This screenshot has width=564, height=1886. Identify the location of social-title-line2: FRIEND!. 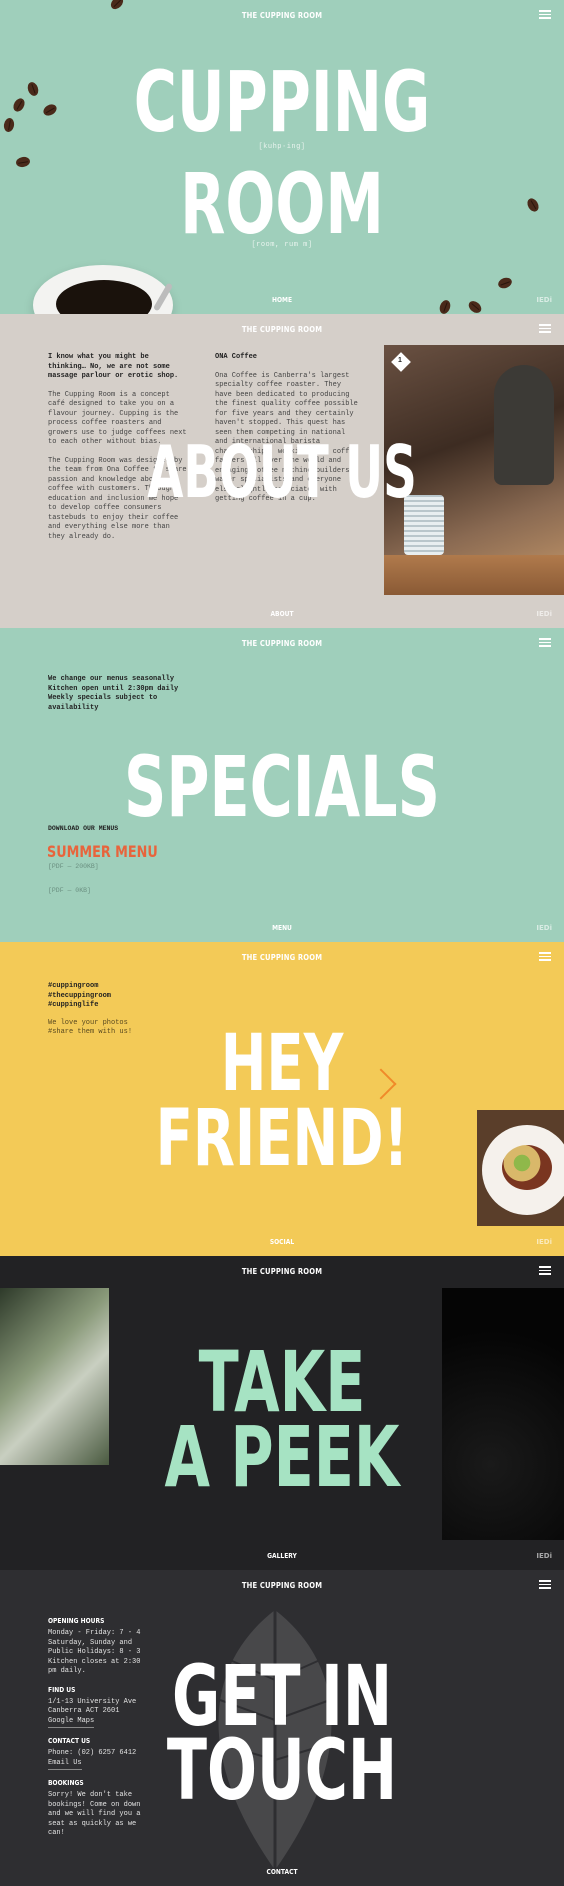
(282, 1139).